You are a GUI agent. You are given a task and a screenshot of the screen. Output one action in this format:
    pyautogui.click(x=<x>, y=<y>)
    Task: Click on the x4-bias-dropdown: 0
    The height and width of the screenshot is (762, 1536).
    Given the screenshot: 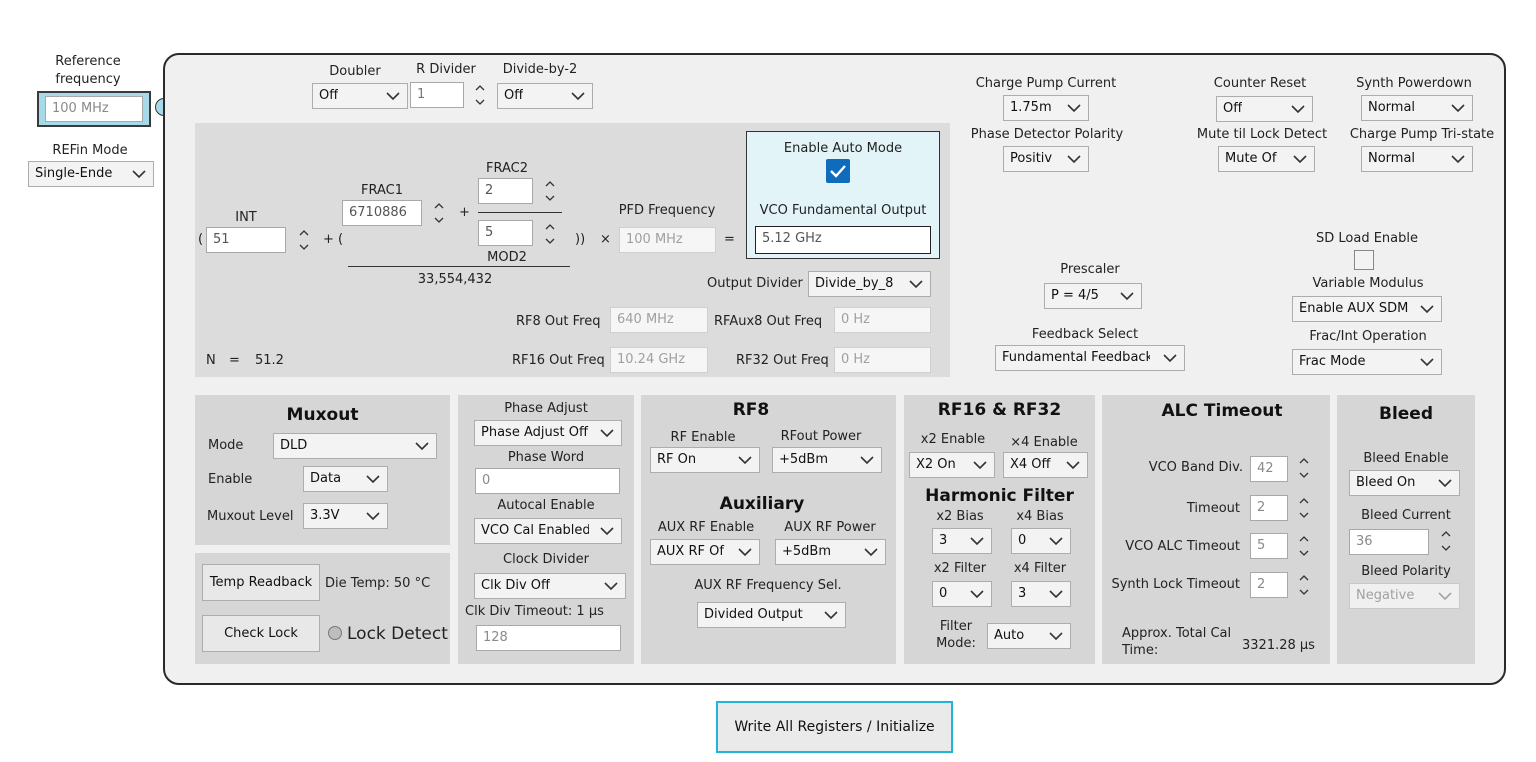 What is the action you would take?
    pyautogui.click(x=1041, y=541)
    